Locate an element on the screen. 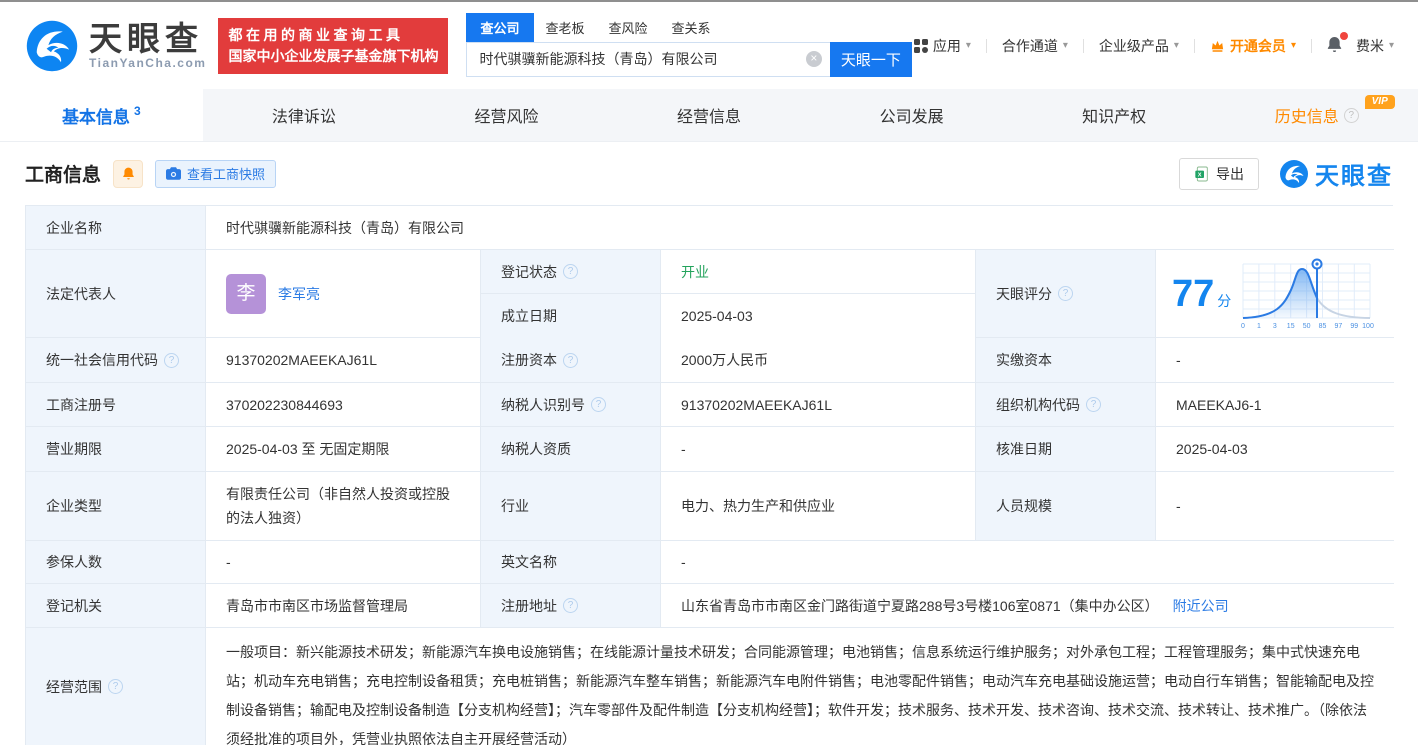 This screenshot has width=1418, height=745. tab-company-development: 公司发展 is located at coordinates (911, 115).